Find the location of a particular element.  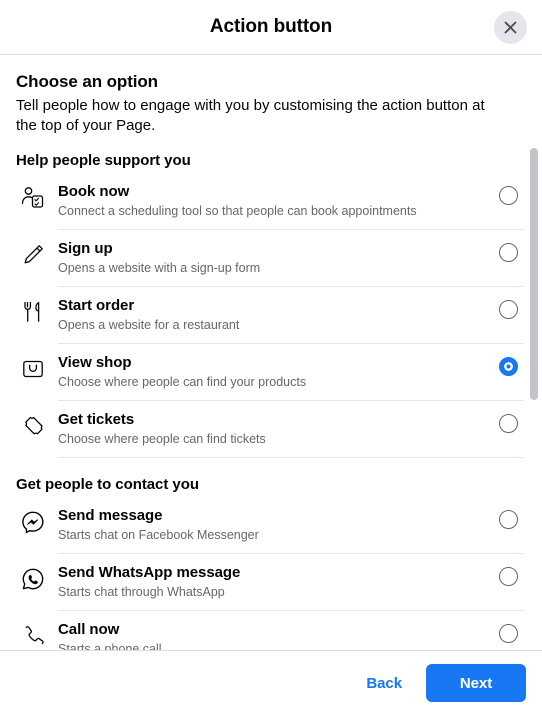

option-title: Start order is located at coordinates (96, 305).